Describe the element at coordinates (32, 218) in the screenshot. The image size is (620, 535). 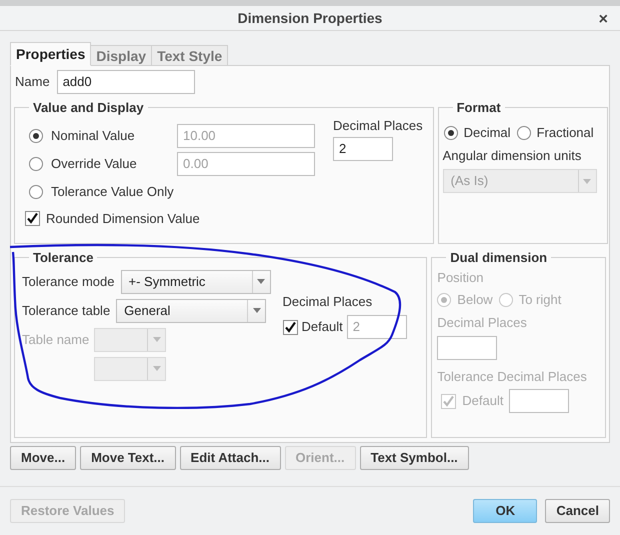
I see `checkbox` at that location.